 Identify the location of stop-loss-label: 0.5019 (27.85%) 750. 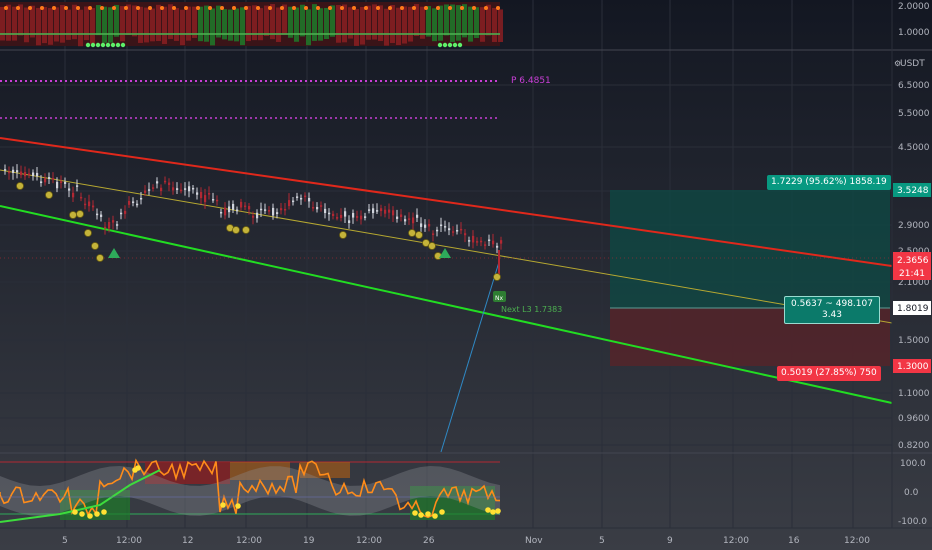
(829, 373).